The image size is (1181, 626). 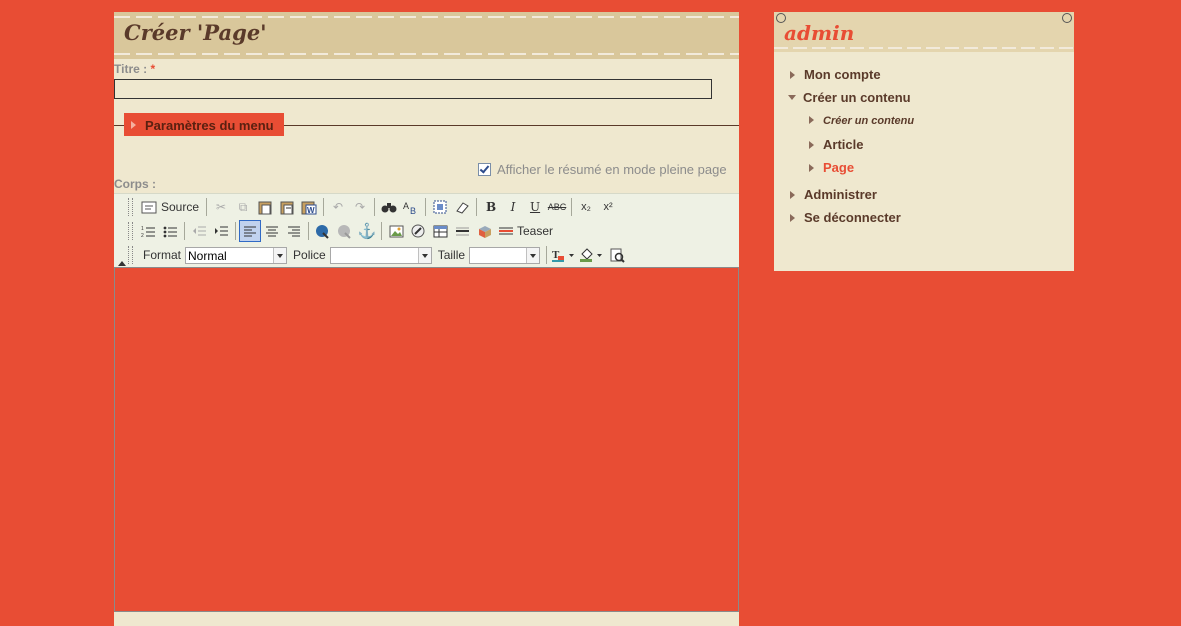 I want to click on background-color-icon, so click(x=592, y=255).